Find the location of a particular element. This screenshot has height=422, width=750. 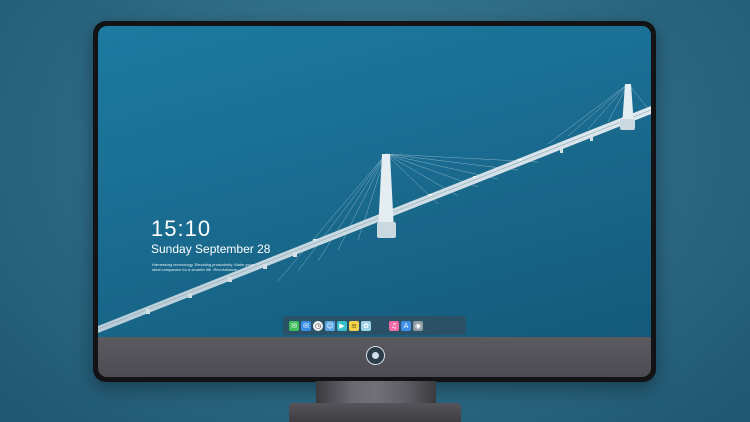

camera-icon: ◉ is located at coordinates (418, 325).